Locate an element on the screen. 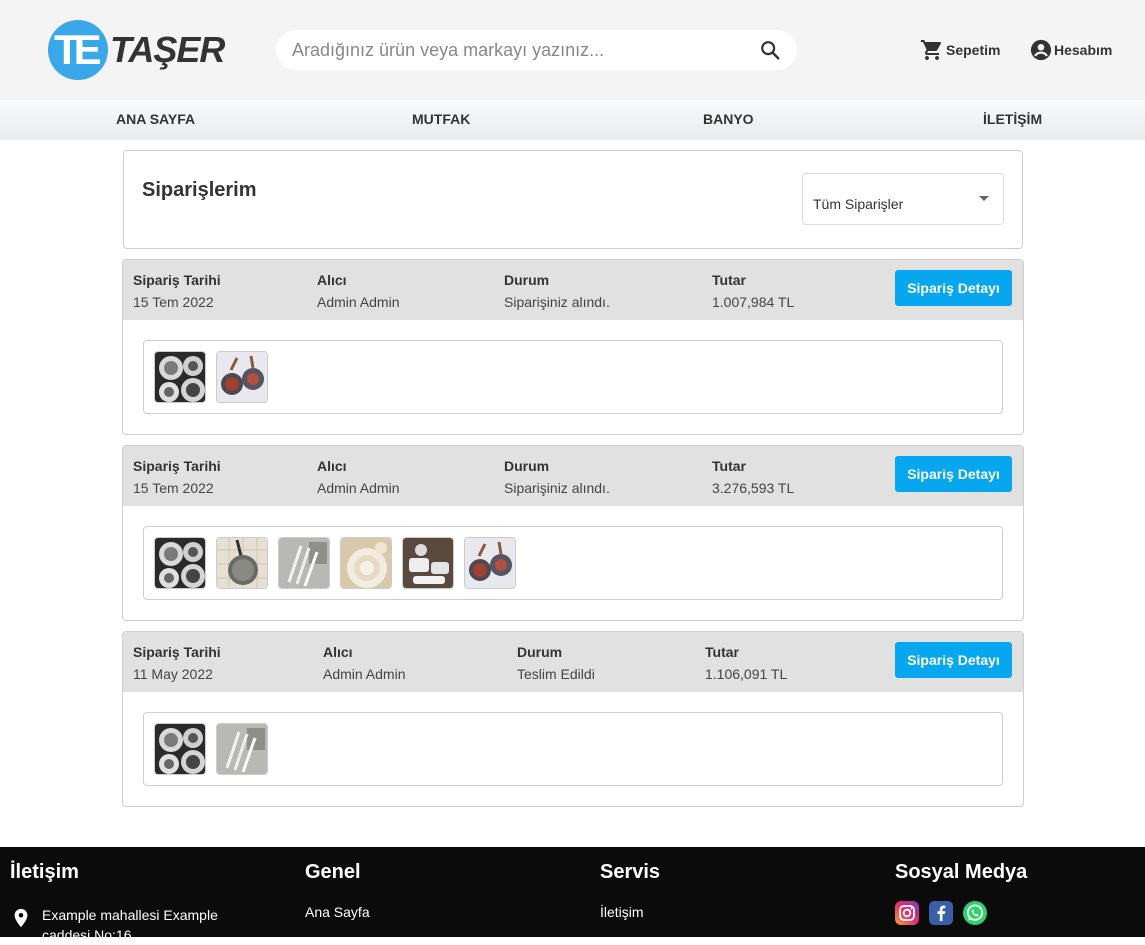 Image resolution: width=1145 pixels, height=945 pixels. footer-general-column: Genel Ana Sayfa is located at coordinates (337, 890).